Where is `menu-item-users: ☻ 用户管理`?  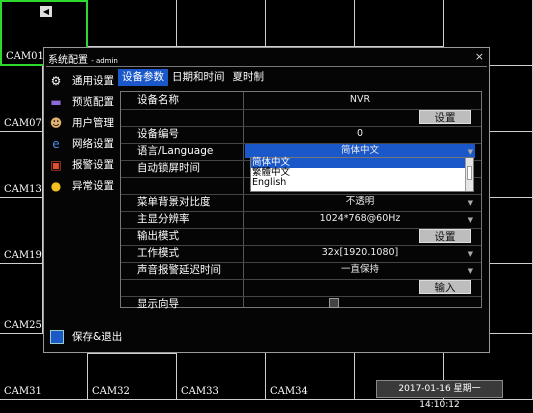
menu-item-users: ☻ 用户管理 is located at coordinates (83, 122).